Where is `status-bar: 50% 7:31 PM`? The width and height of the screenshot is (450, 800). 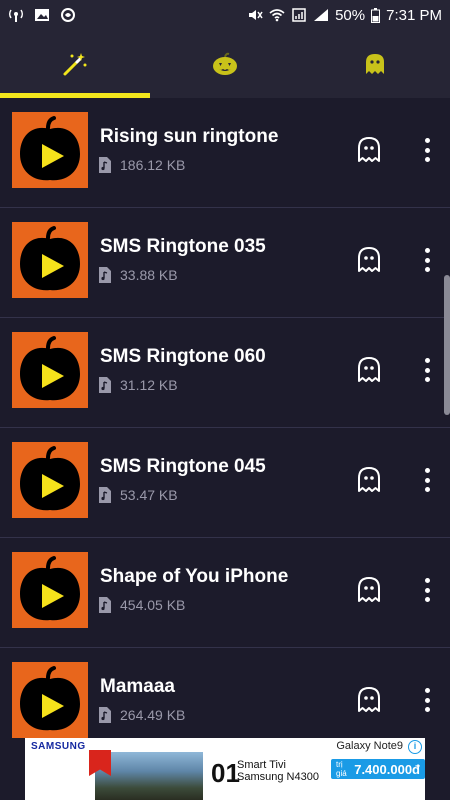
status-bar: 50% 7:31 PM is located at coordinates (225, 15).